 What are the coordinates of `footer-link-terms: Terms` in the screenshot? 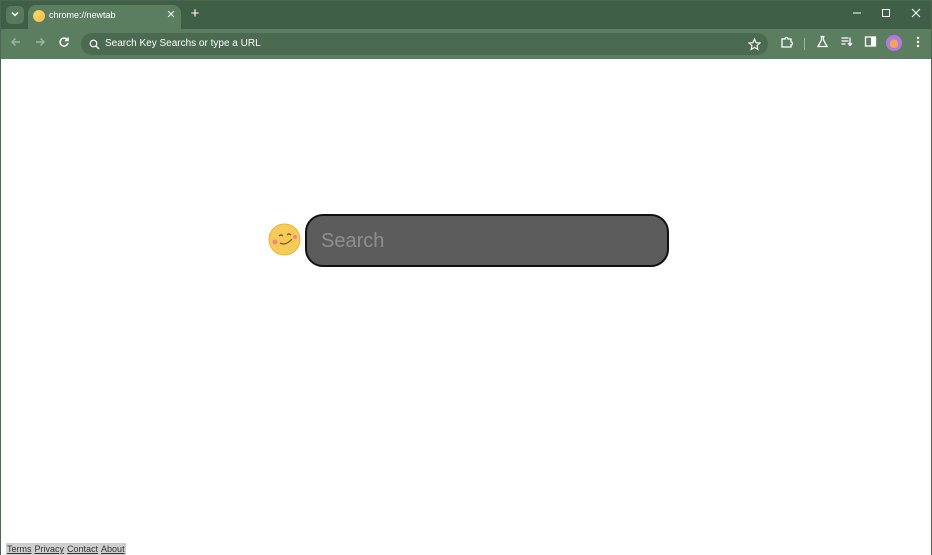 It's located at (19, 549).